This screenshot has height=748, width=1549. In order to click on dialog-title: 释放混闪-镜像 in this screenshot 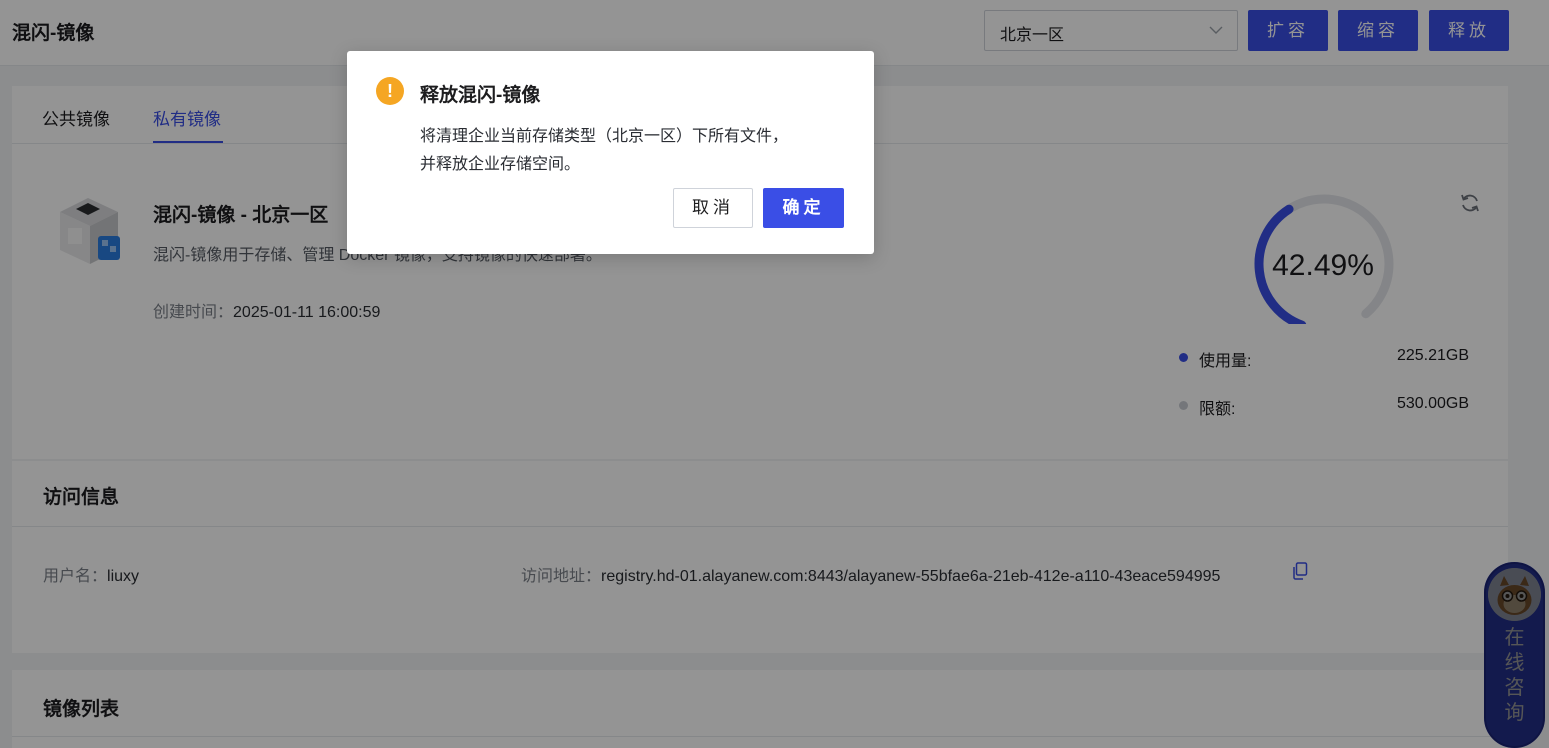, I will do `click(480, 95)`.